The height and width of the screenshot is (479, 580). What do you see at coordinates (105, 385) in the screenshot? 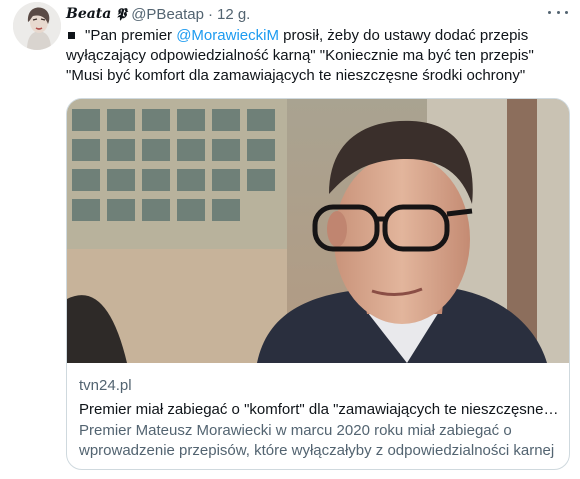
I see `card-domain: tvn24.pl` at bounding box center [105, 385].